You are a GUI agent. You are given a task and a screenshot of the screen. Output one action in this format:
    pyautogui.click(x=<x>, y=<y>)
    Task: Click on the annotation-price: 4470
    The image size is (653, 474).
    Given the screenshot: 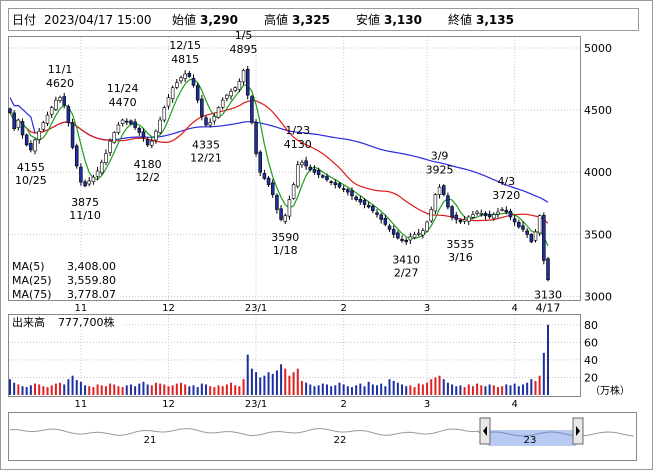 What is the action you would take?
    pyautogui.click(x=123, y=102)
    